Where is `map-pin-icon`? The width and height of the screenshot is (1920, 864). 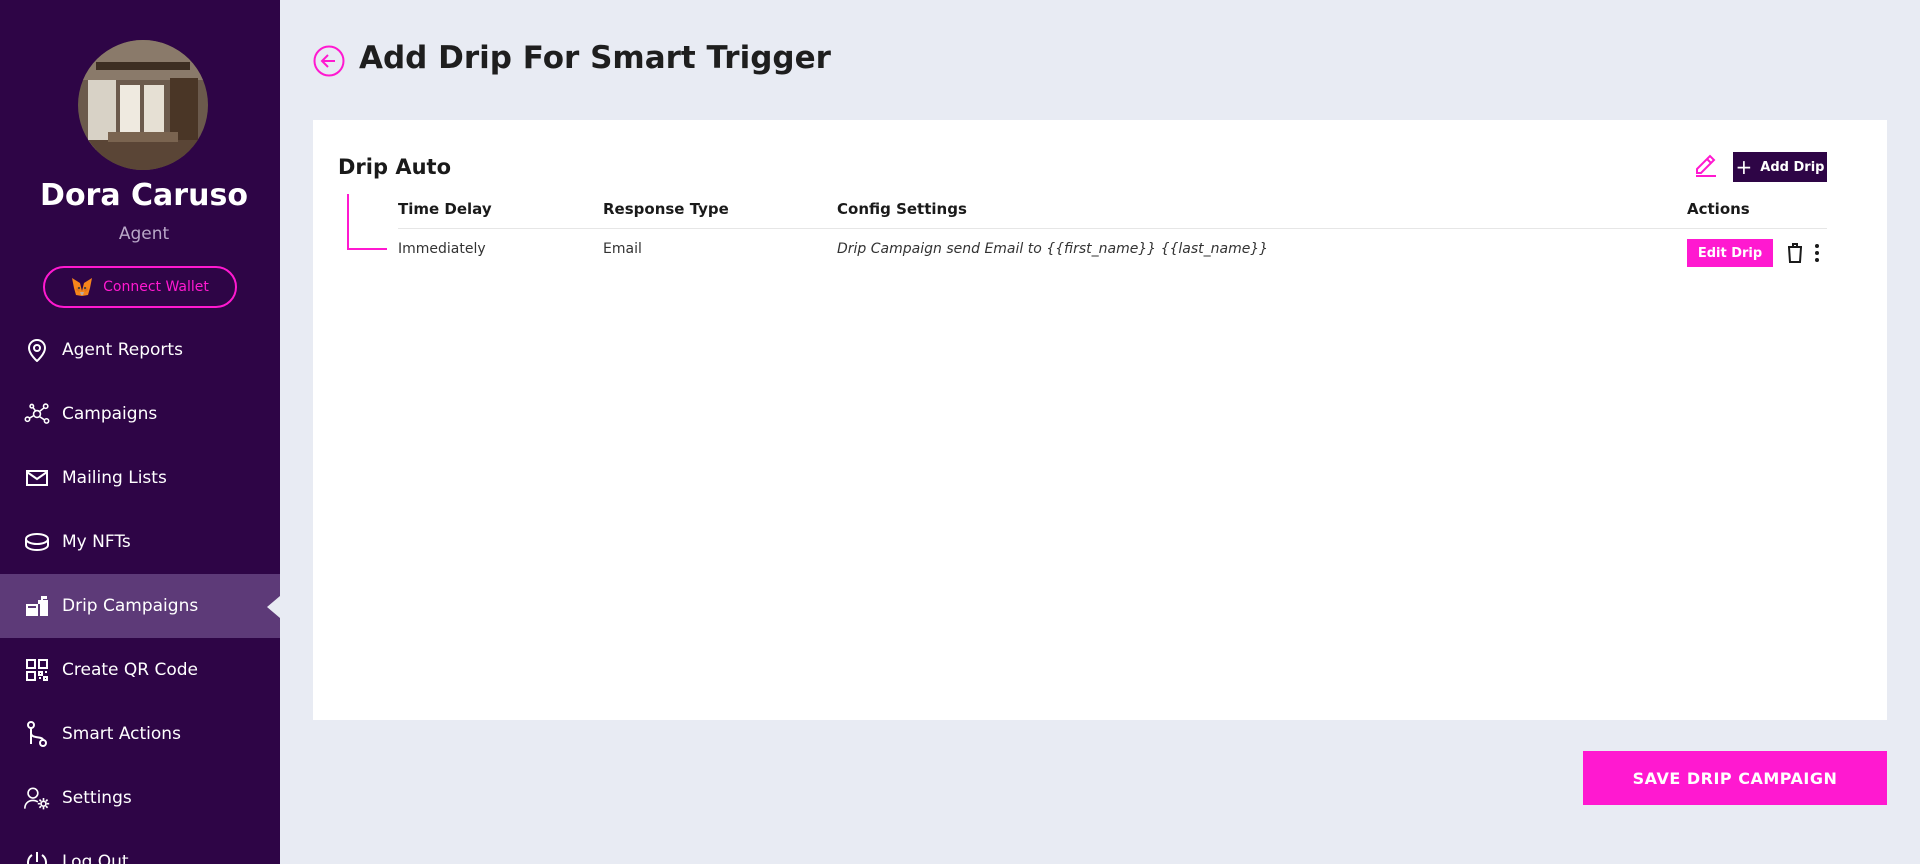
map-pin-icon is located at coordinates (37, 350).